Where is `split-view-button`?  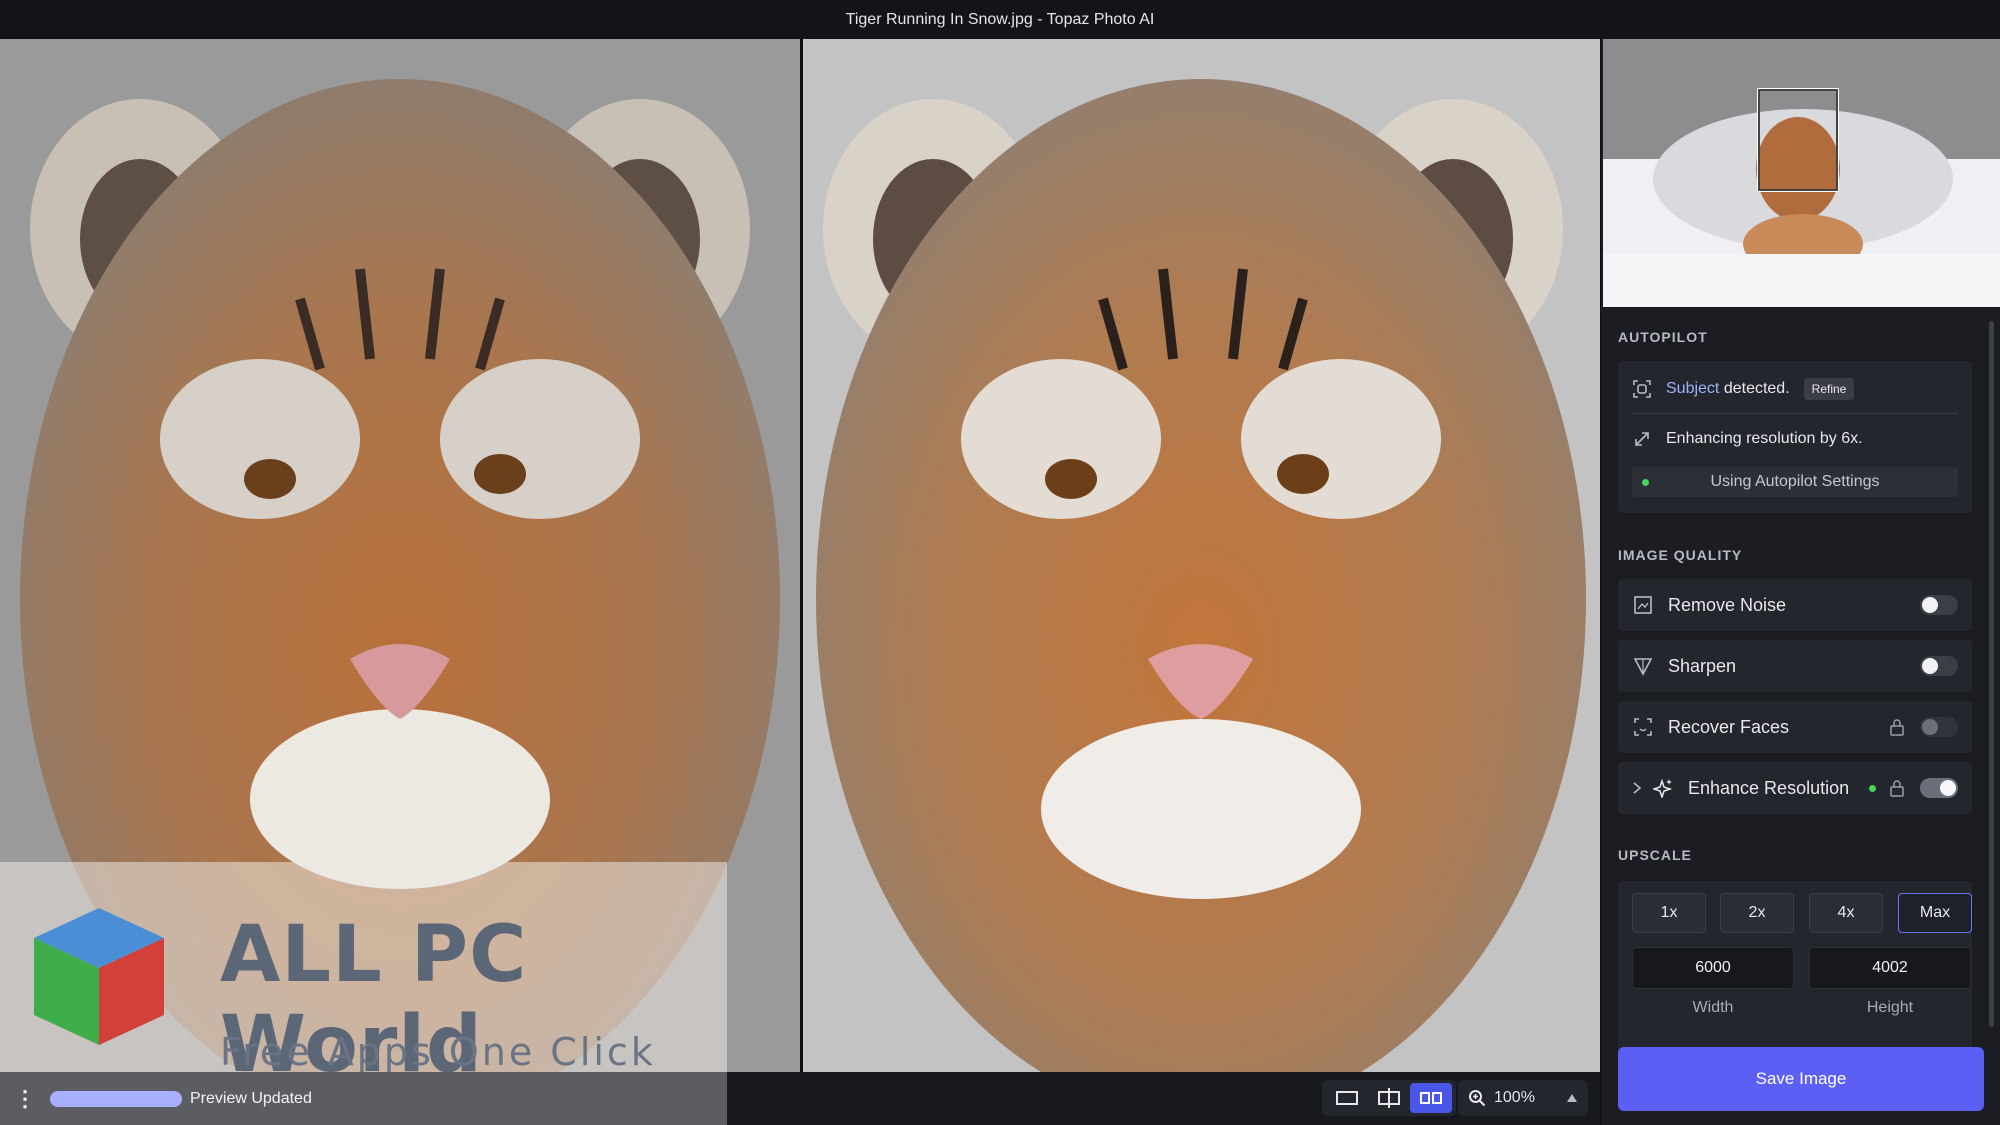 split-view-button is located at coordinates (1389, 1098).